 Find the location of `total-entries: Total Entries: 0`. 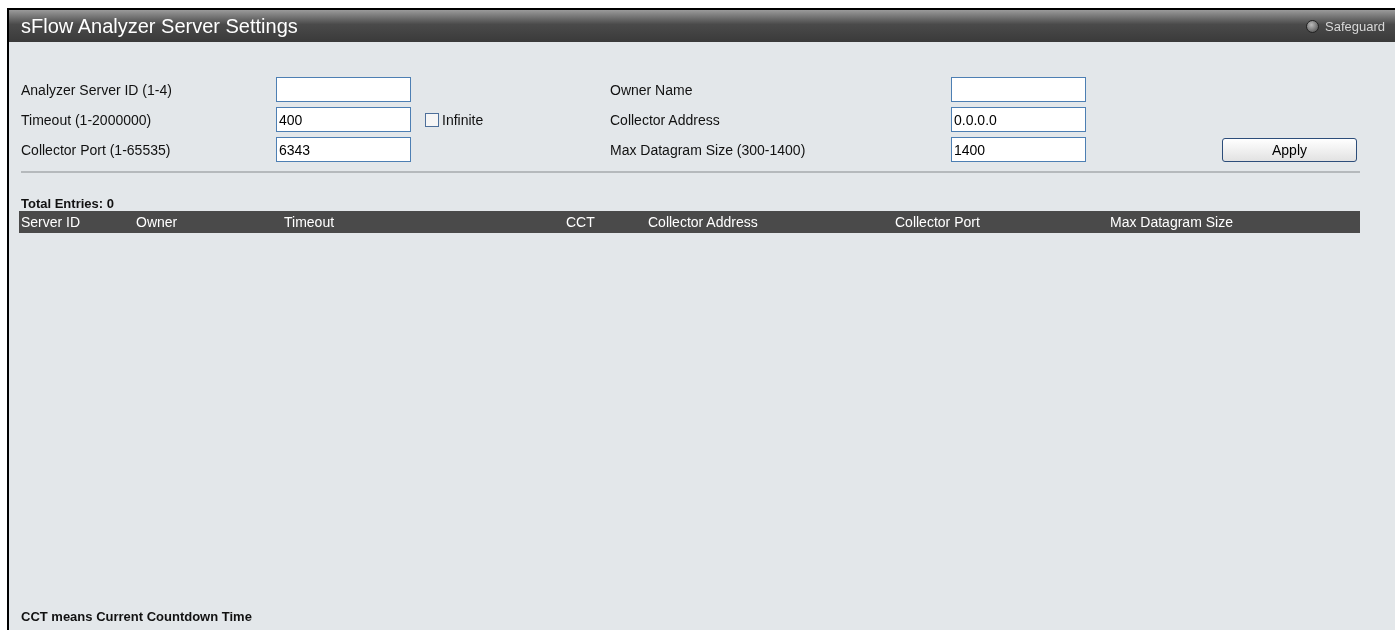

total-entries: Total Entries: 0 is located at coordinates (68, 203).